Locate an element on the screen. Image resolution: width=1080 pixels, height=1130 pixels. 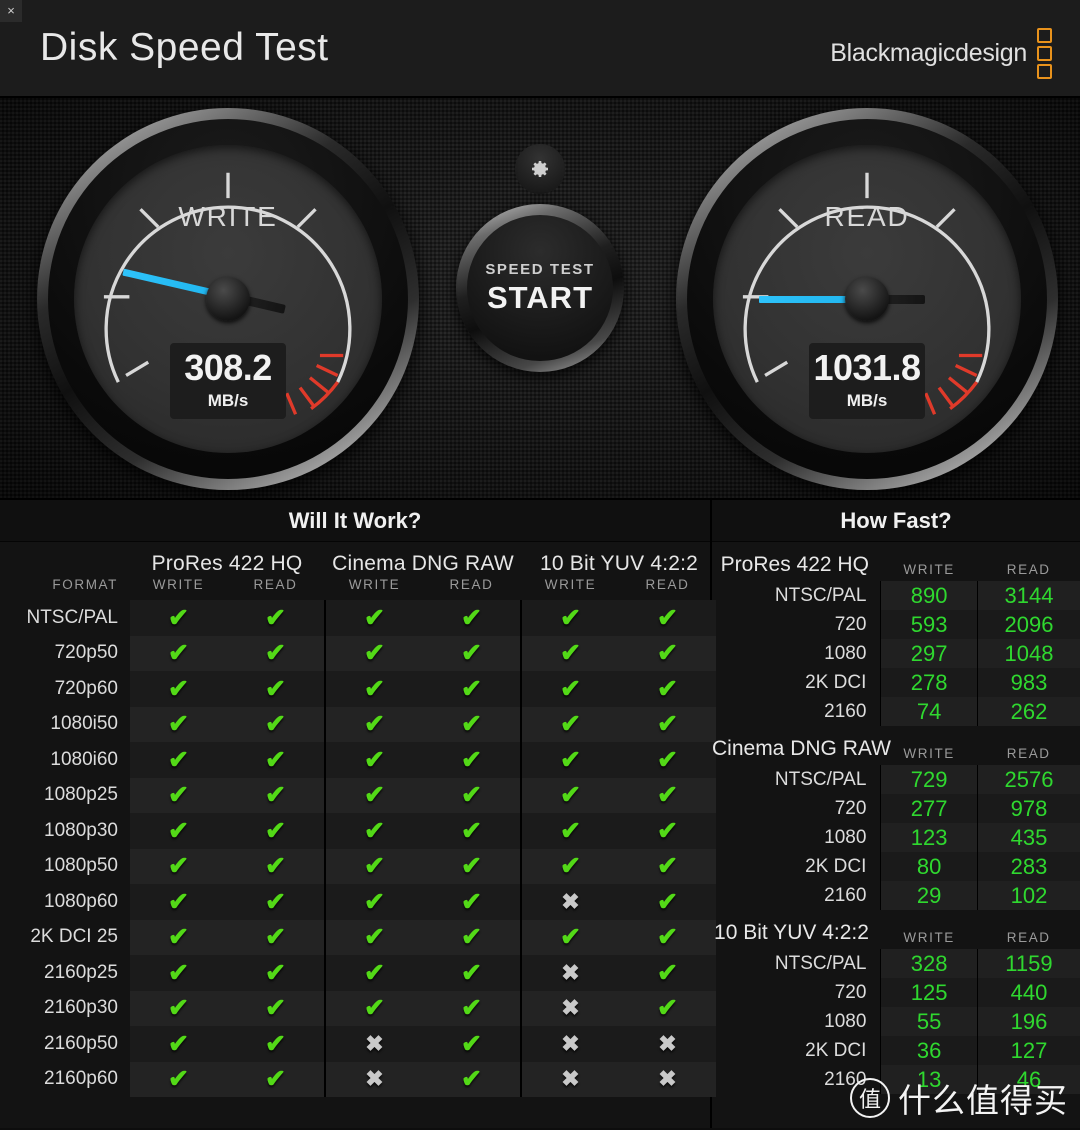
read-speed-value: 978 is located at coordinates (1028, 808).